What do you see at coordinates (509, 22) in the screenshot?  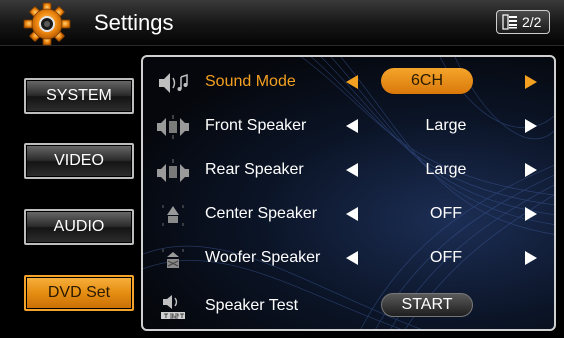 I see `list-icon` at bounding box center [509, 22].